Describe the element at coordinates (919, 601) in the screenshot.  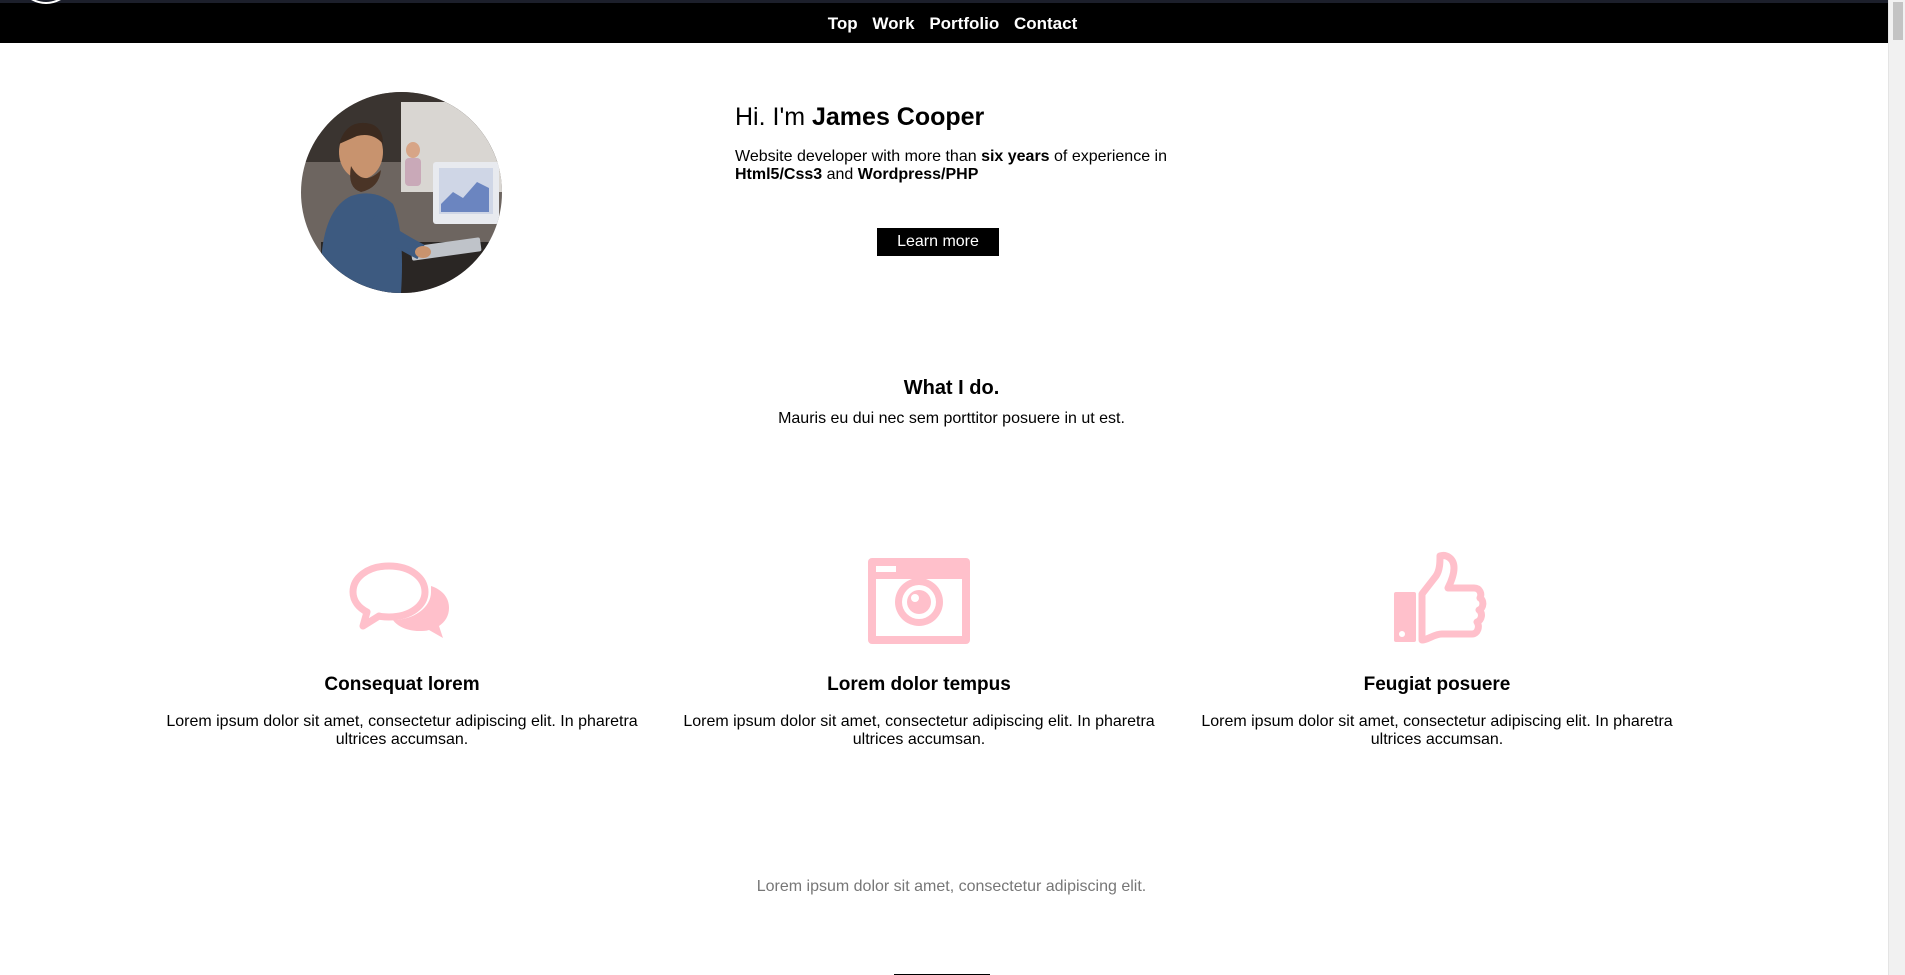
I see `camera-icon` at that location.